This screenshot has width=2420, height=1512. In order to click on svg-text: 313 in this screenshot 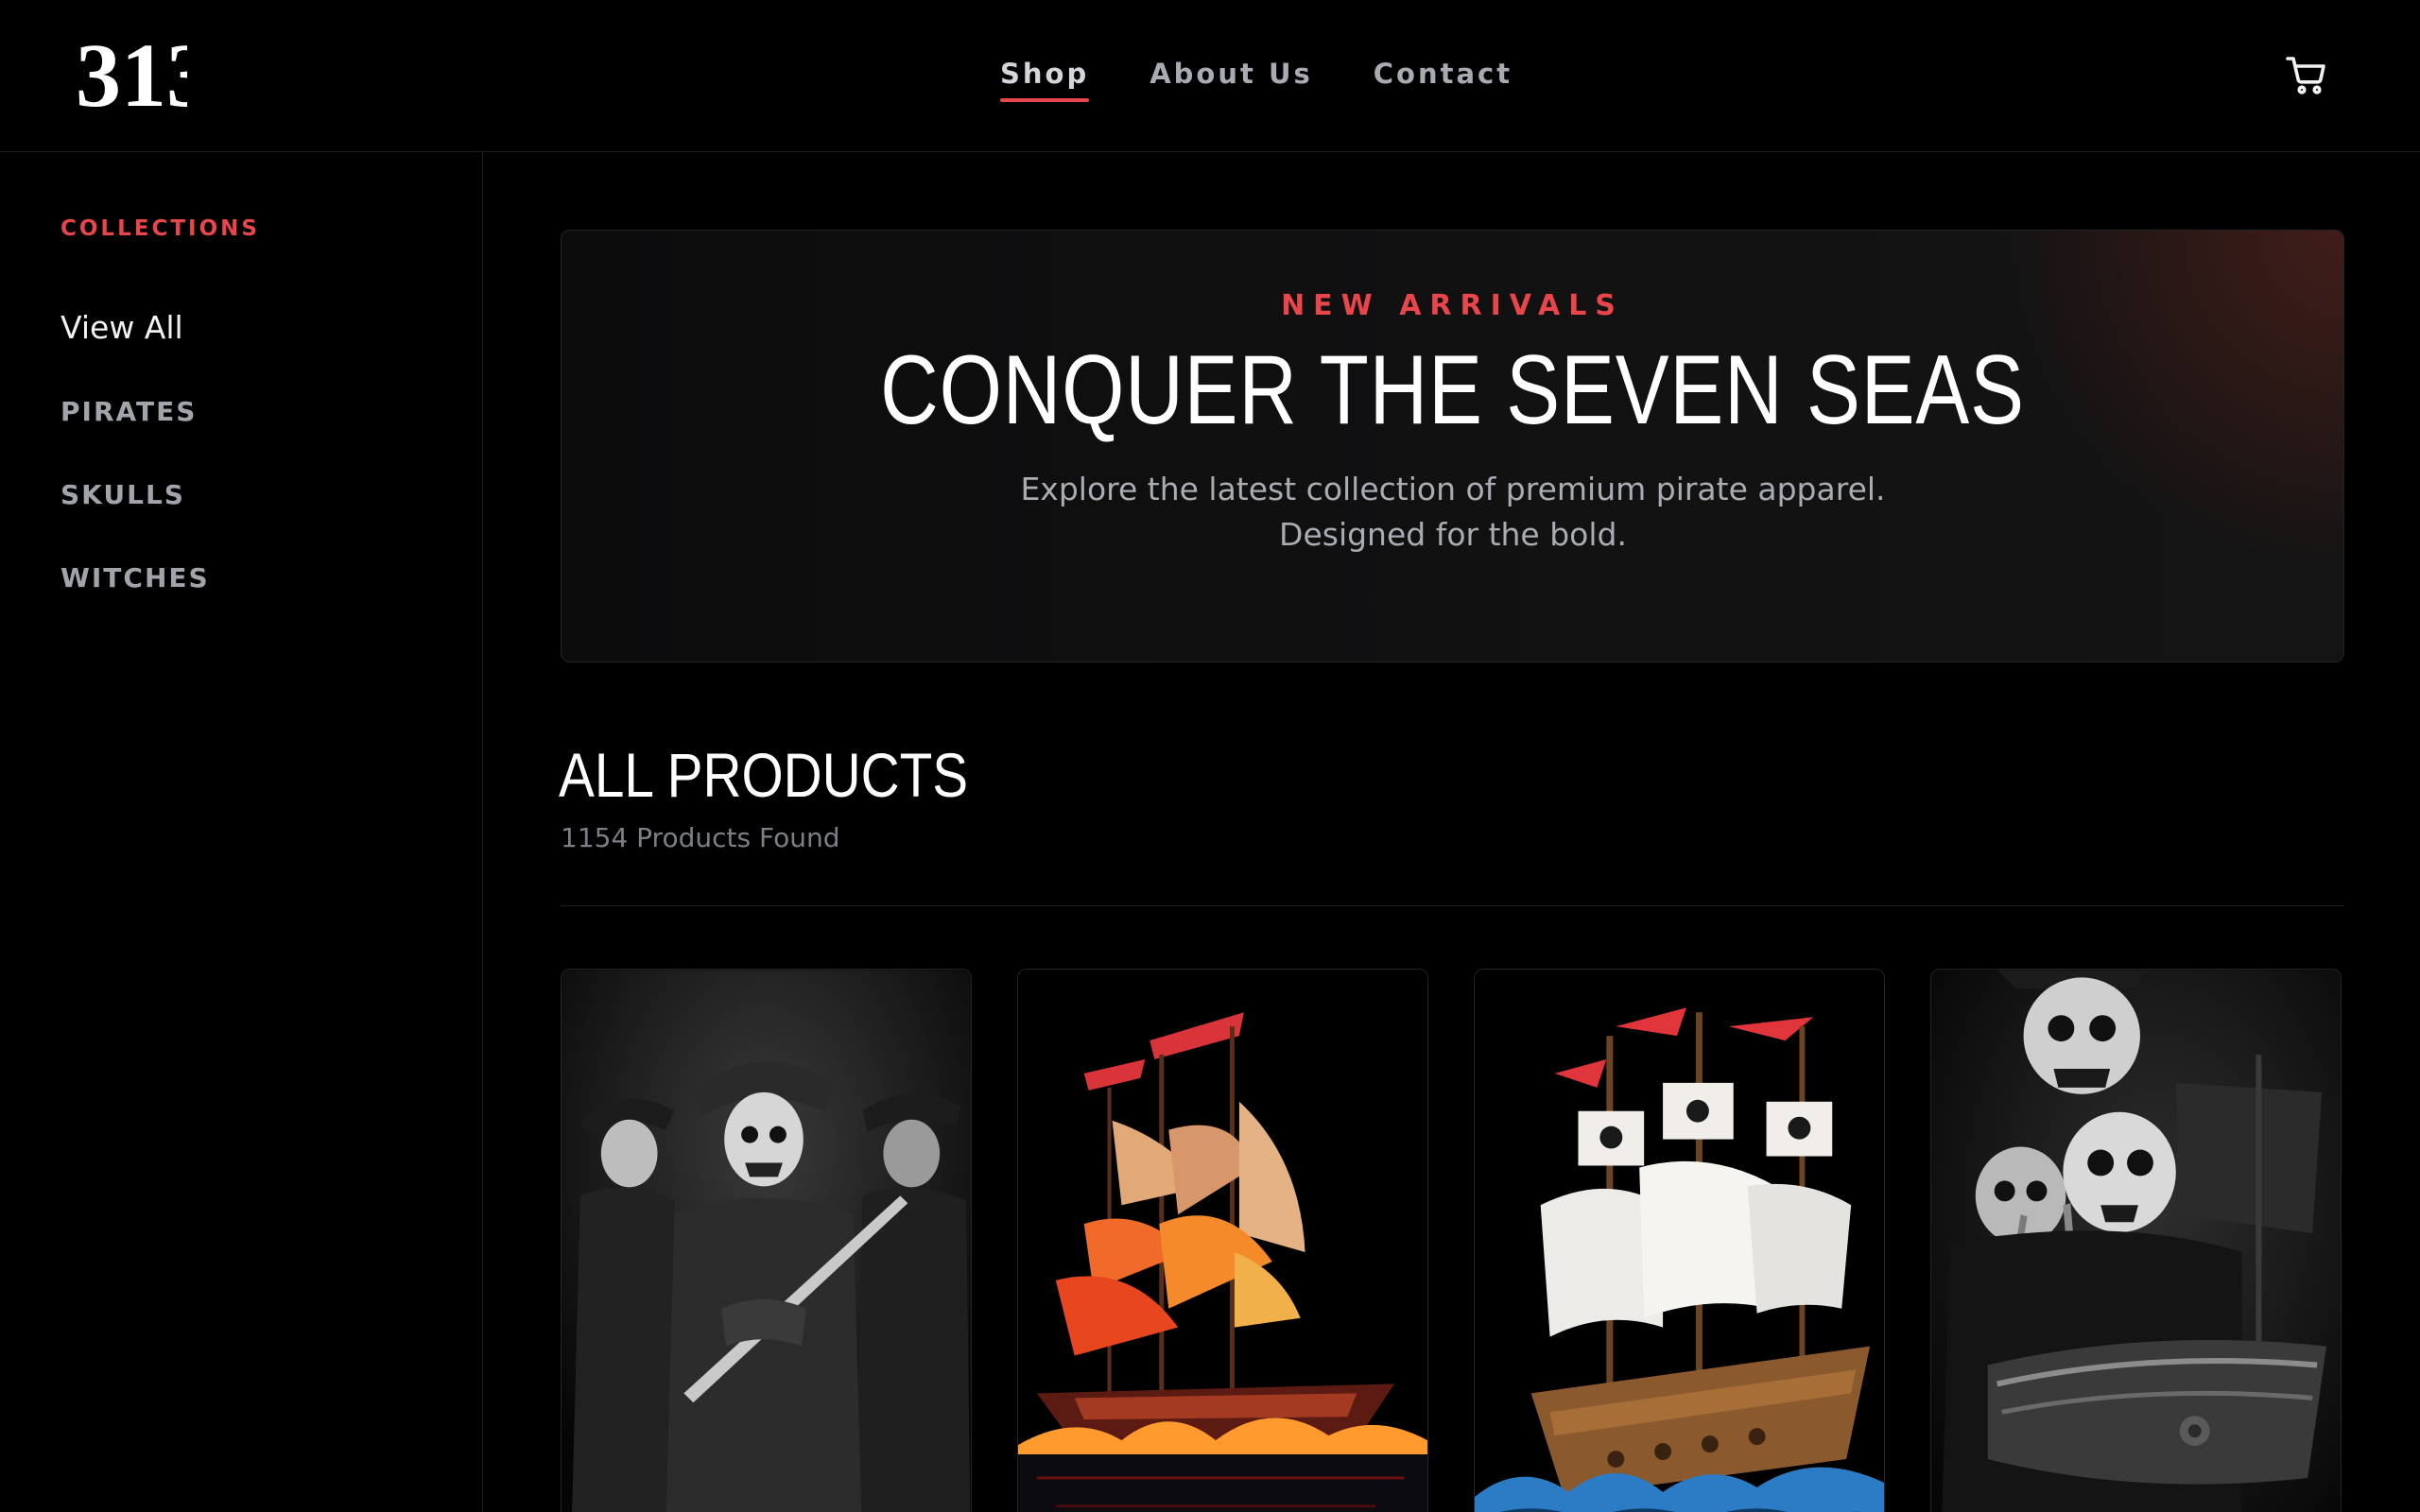, I will do `click(131, 73)`.